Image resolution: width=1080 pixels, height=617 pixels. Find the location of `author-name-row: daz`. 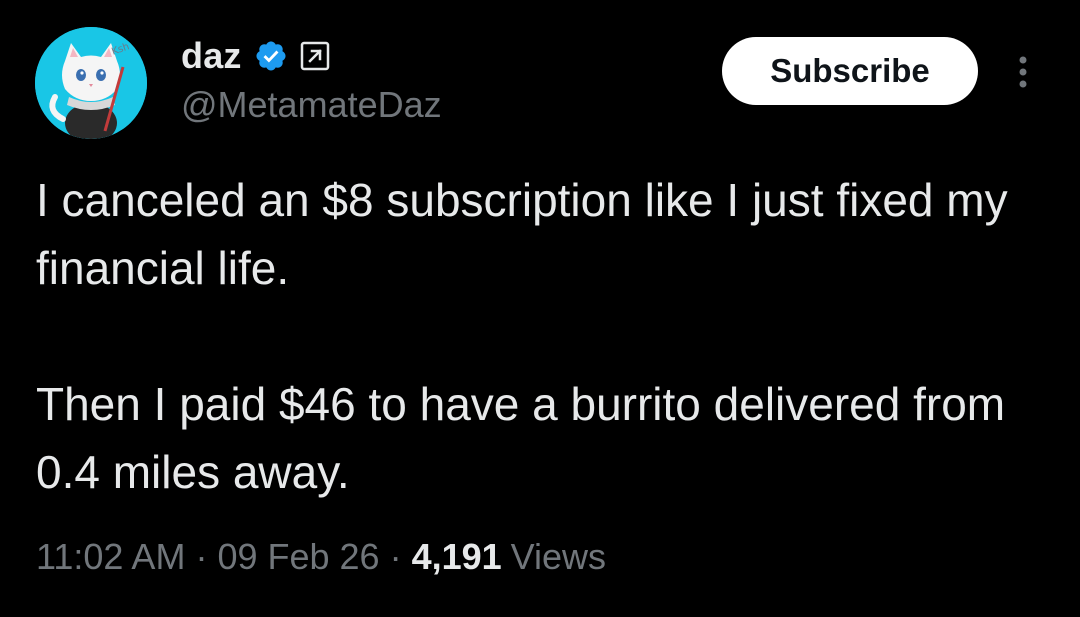

author-name-row: daz is located at coordinates (255, 56).